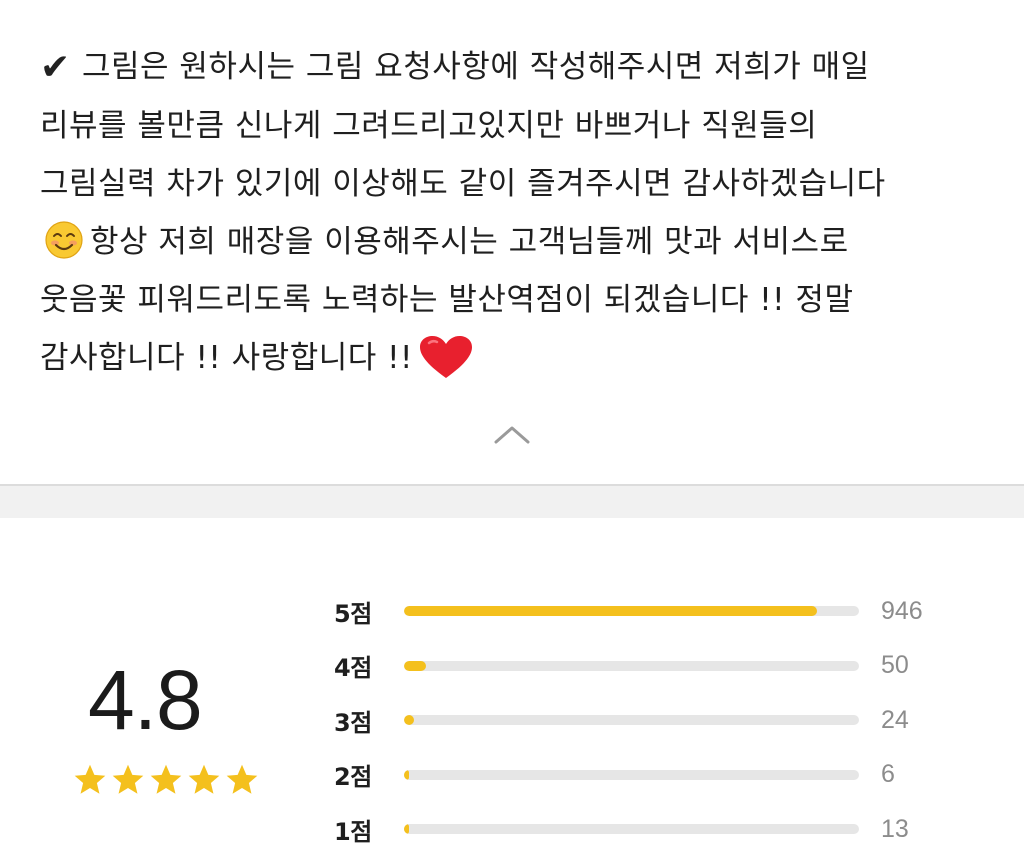 The height and width of the screenshot is (866, 1024). What do you see at coordinates (895, 719) in the screenshot?
I see `rating-row-count: 24` at bounding box center [895, 719].